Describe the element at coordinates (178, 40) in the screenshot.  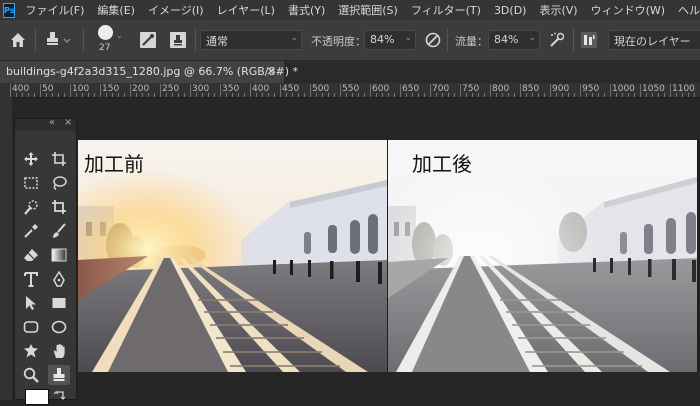
I see `clone-source-panel-icon` at that location.